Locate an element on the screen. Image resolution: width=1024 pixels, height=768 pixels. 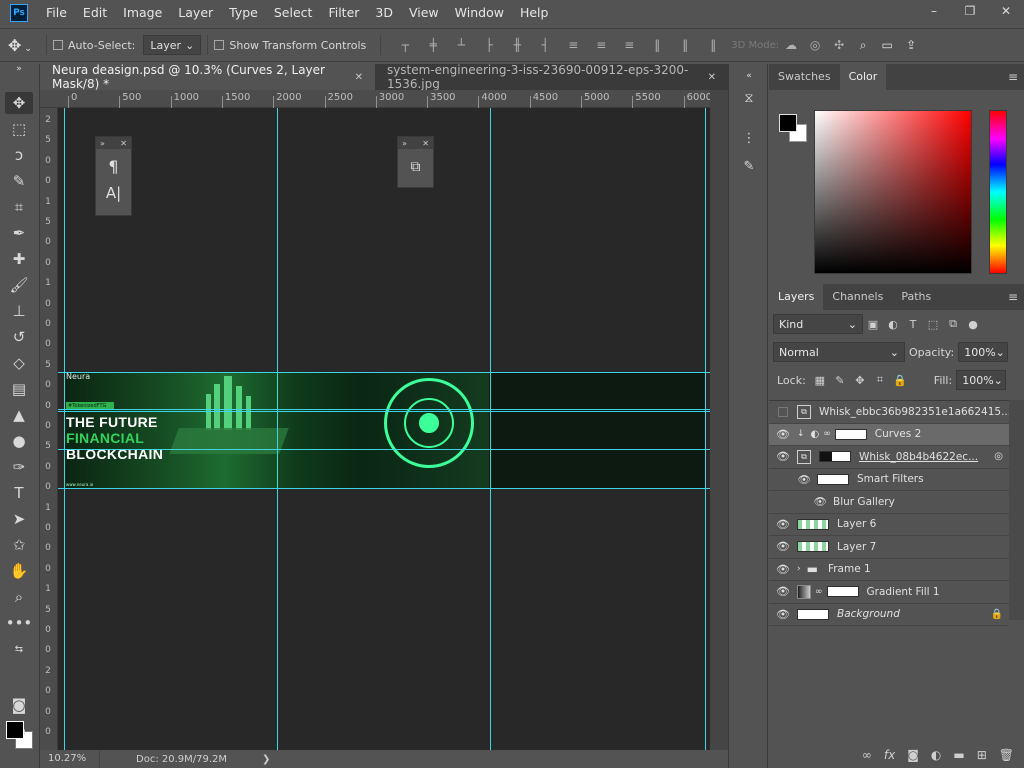
menu-image: Image is located at coordinates (142, 13).